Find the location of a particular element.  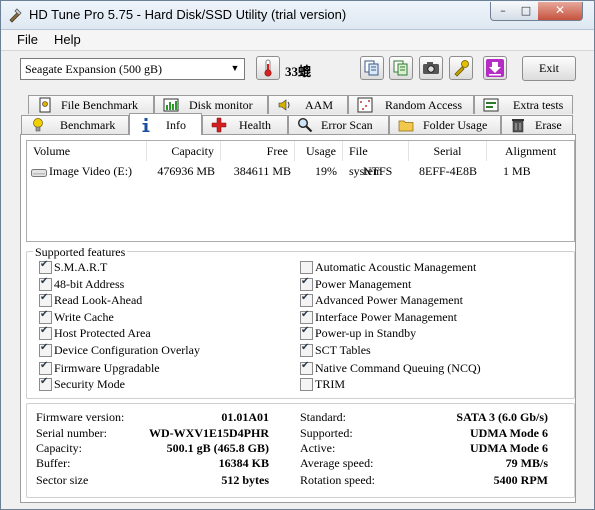

cell-usage: 19% is located at coordinates (326, 171).